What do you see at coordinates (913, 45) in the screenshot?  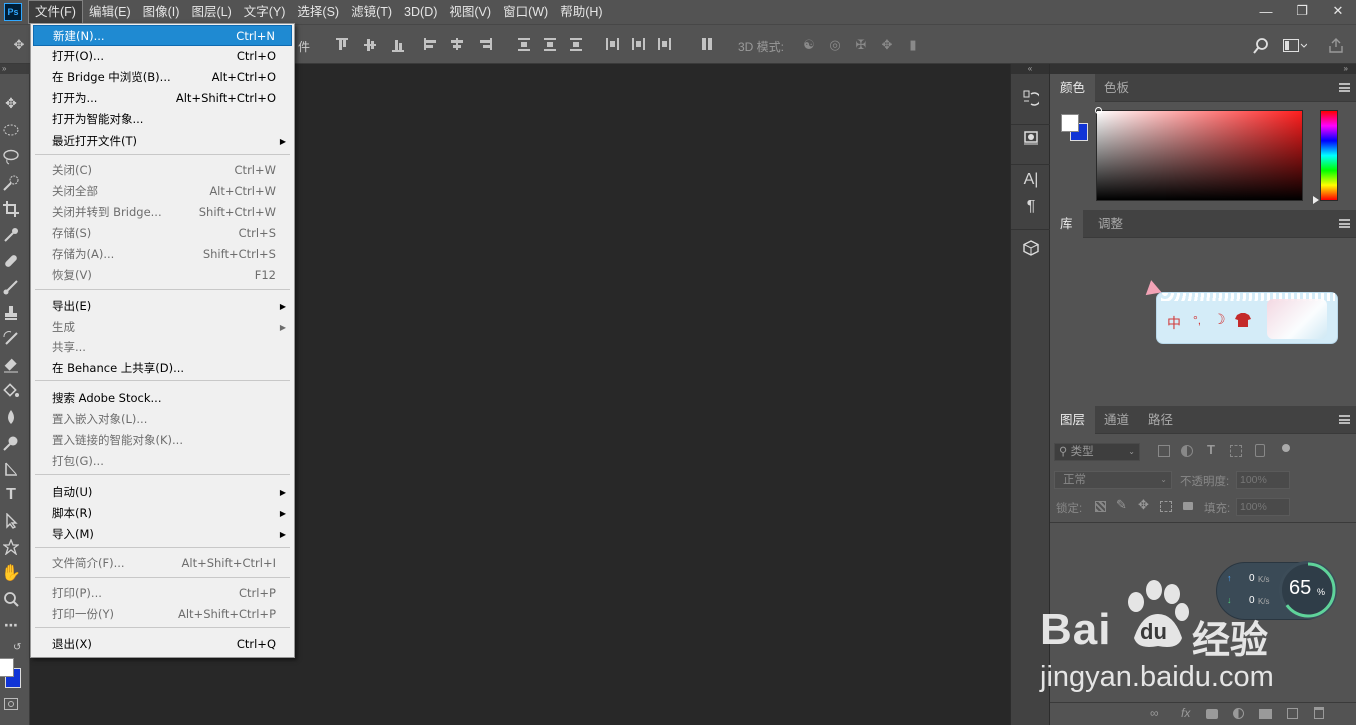 I see `3d-scale-icon: ▮` at bounding box center [913, 45].